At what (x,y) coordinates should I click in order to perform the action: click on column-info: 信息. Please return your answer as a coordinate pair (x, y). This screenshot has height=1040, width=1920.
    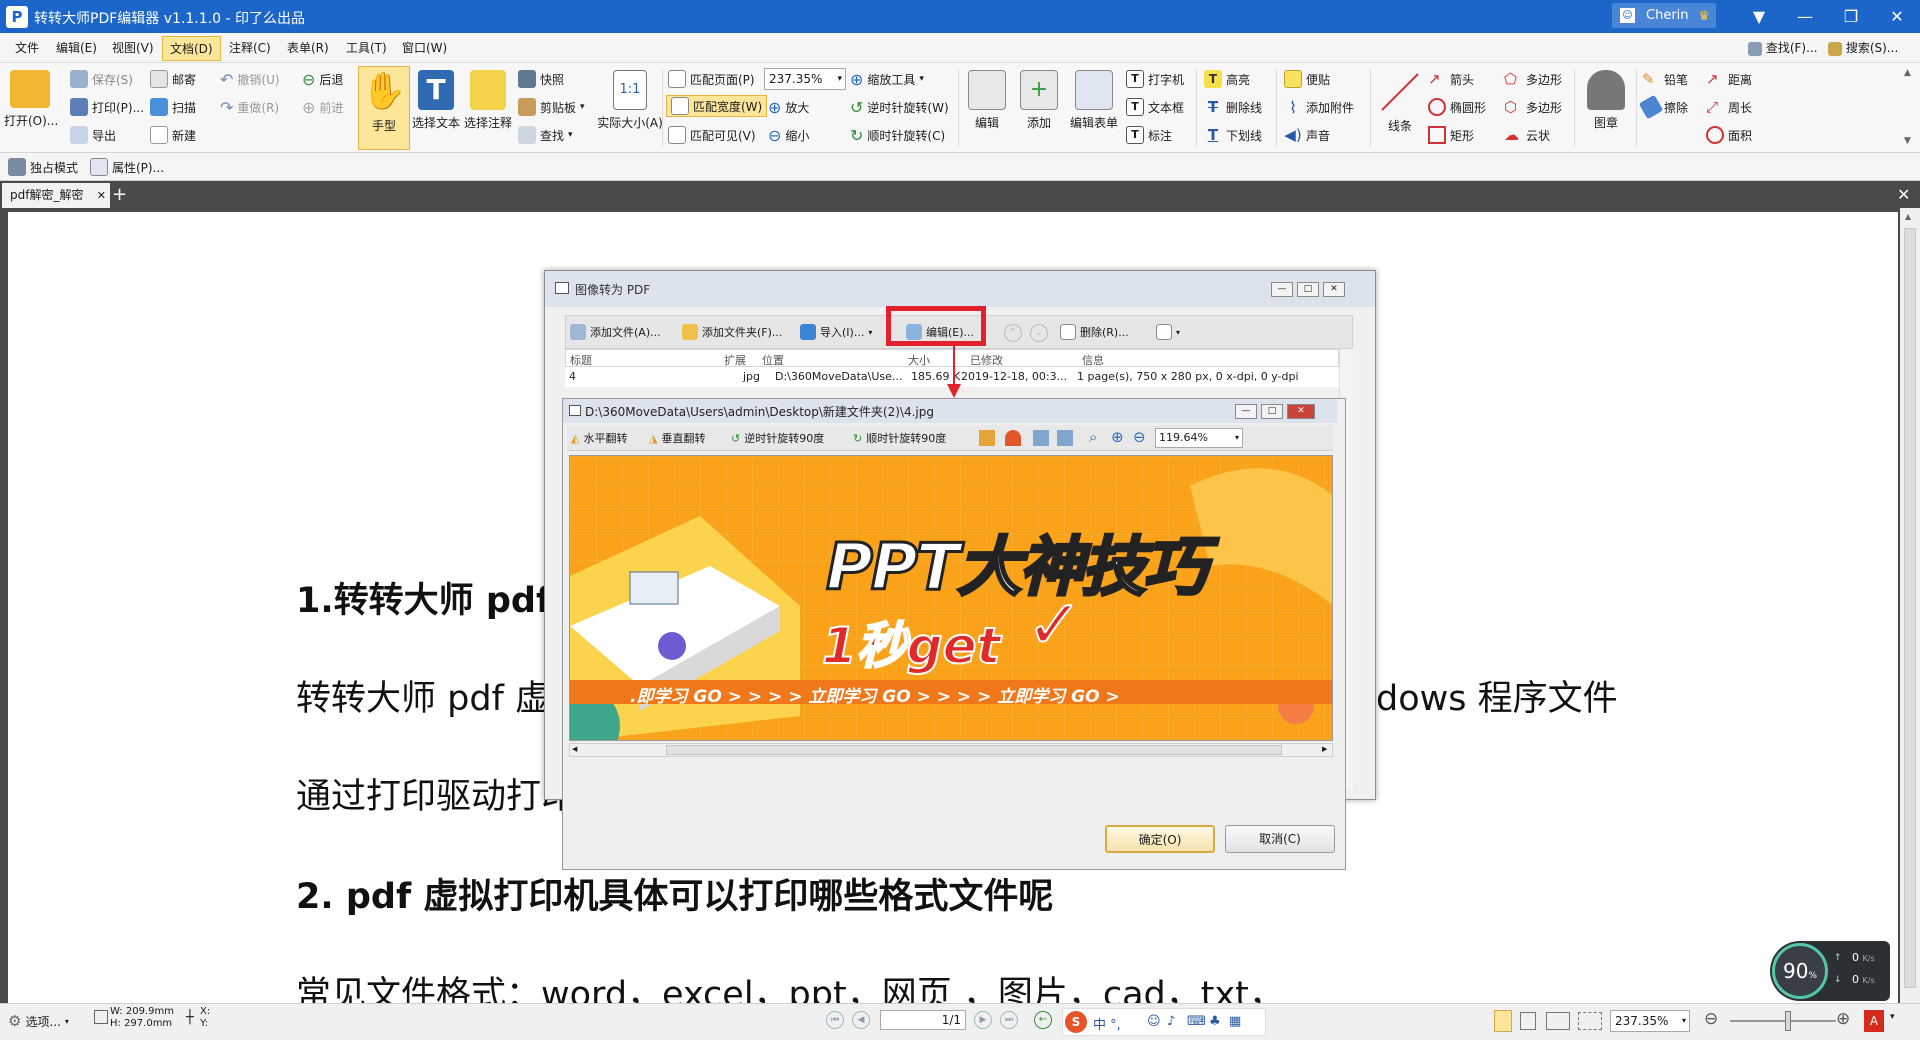
    Looking at the image, I should click on (1093, 360).